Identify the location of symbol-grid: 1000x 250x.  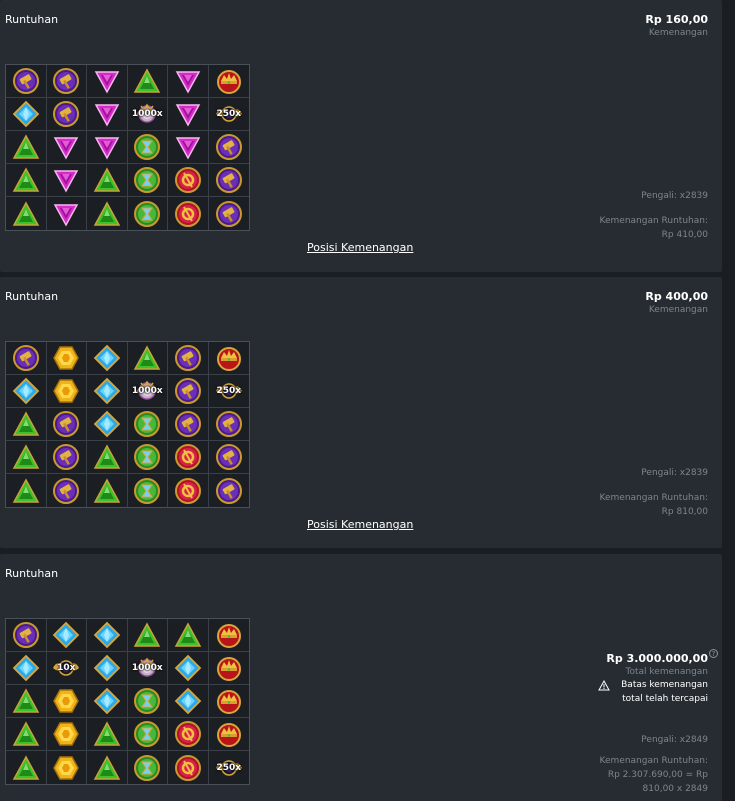
(127, 147).